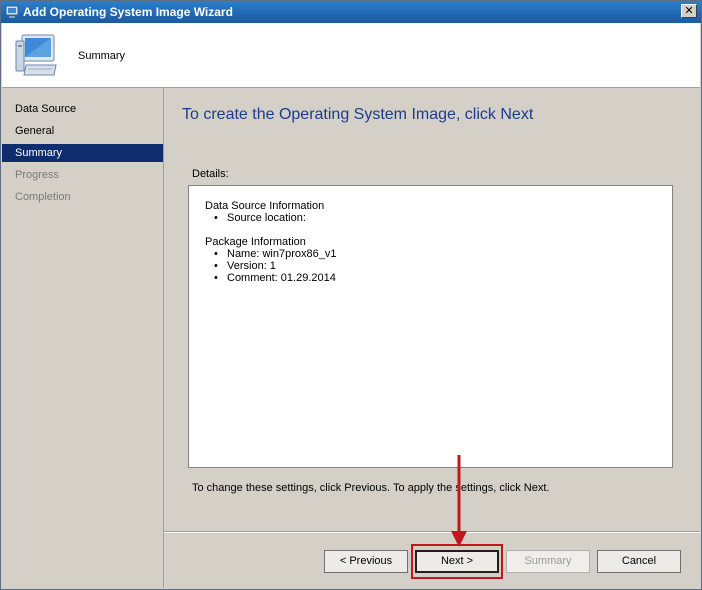 The image size is (702, 590). I want to click on nav-item-general: General, so click(82, 131).